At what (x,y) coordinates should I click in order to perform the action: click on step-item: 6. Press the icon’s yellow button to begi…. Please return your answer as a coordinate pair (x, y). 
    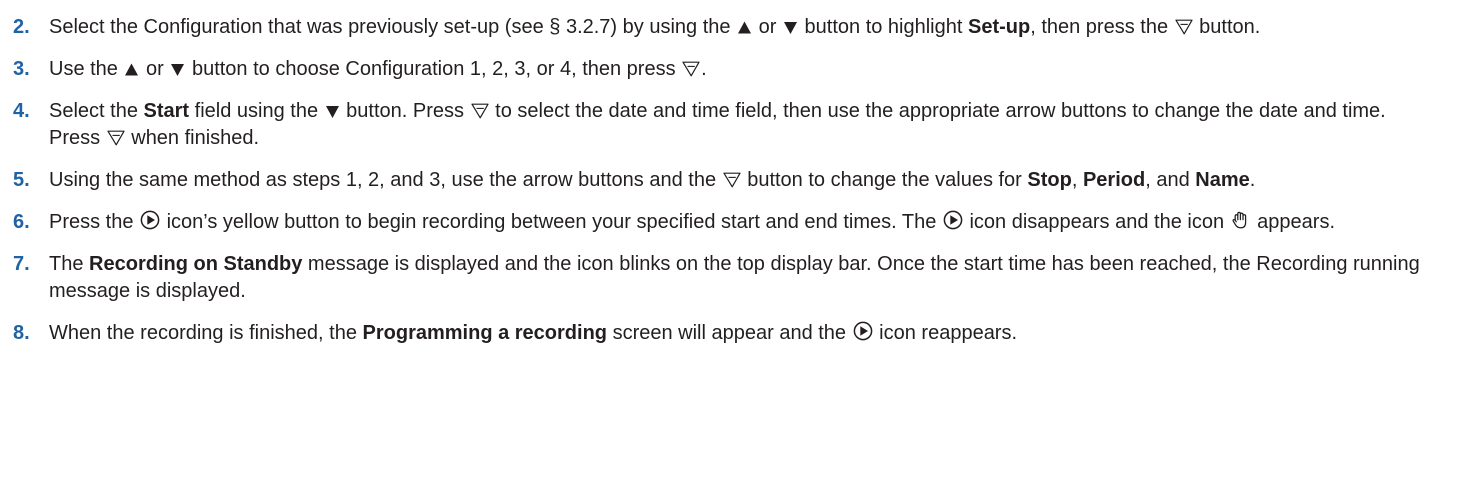
    Looking at the image, I should click on (720, 222).